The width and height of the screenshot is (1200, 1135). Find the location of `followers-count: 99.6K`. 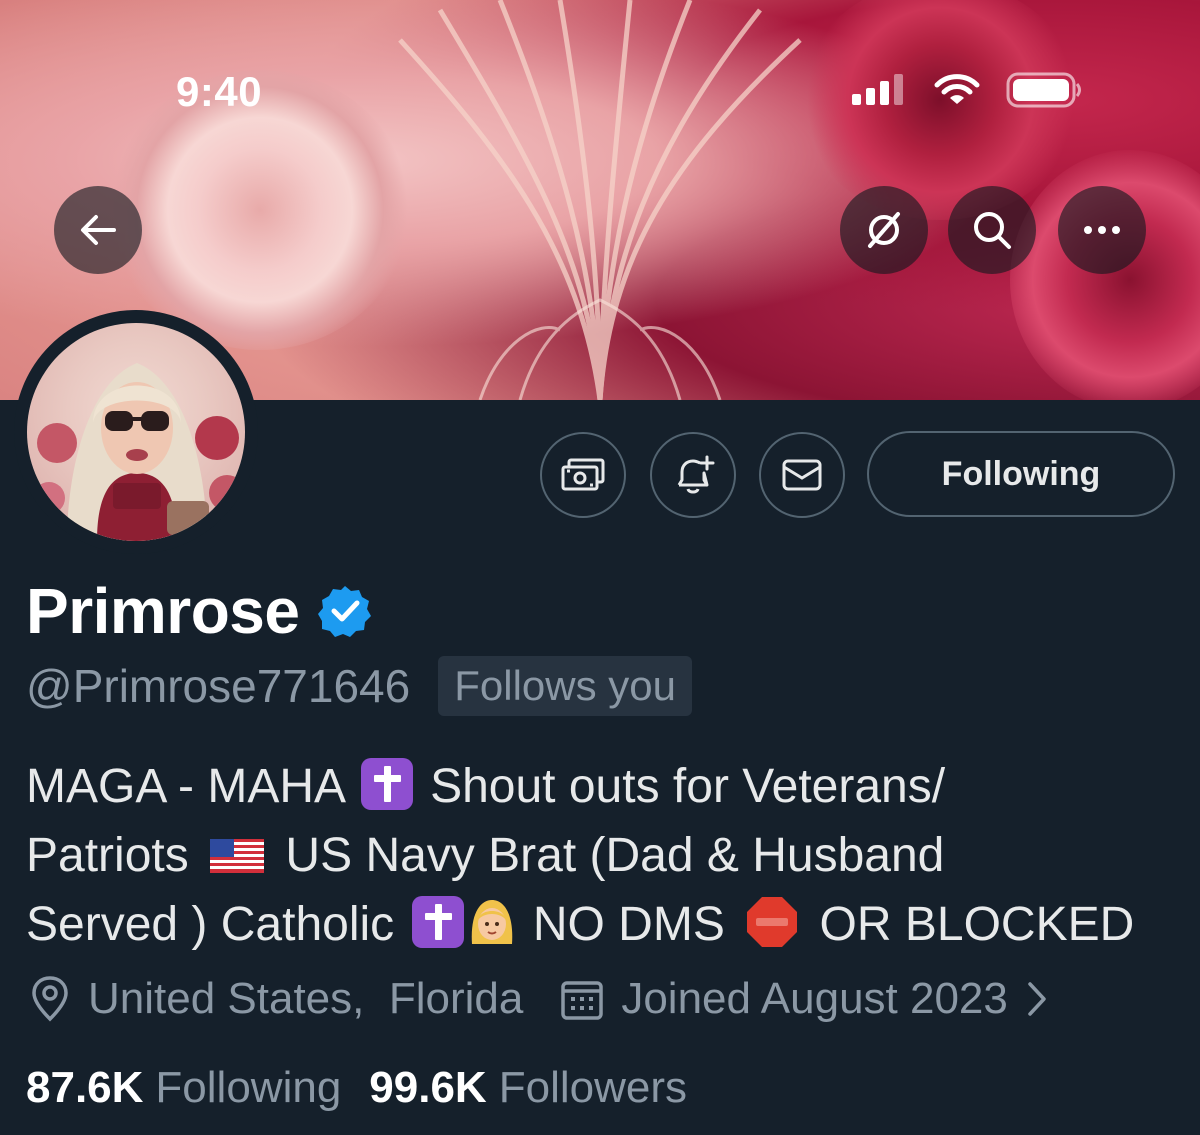

followers-count: 99.6K is located at coordinates (428, 1087).